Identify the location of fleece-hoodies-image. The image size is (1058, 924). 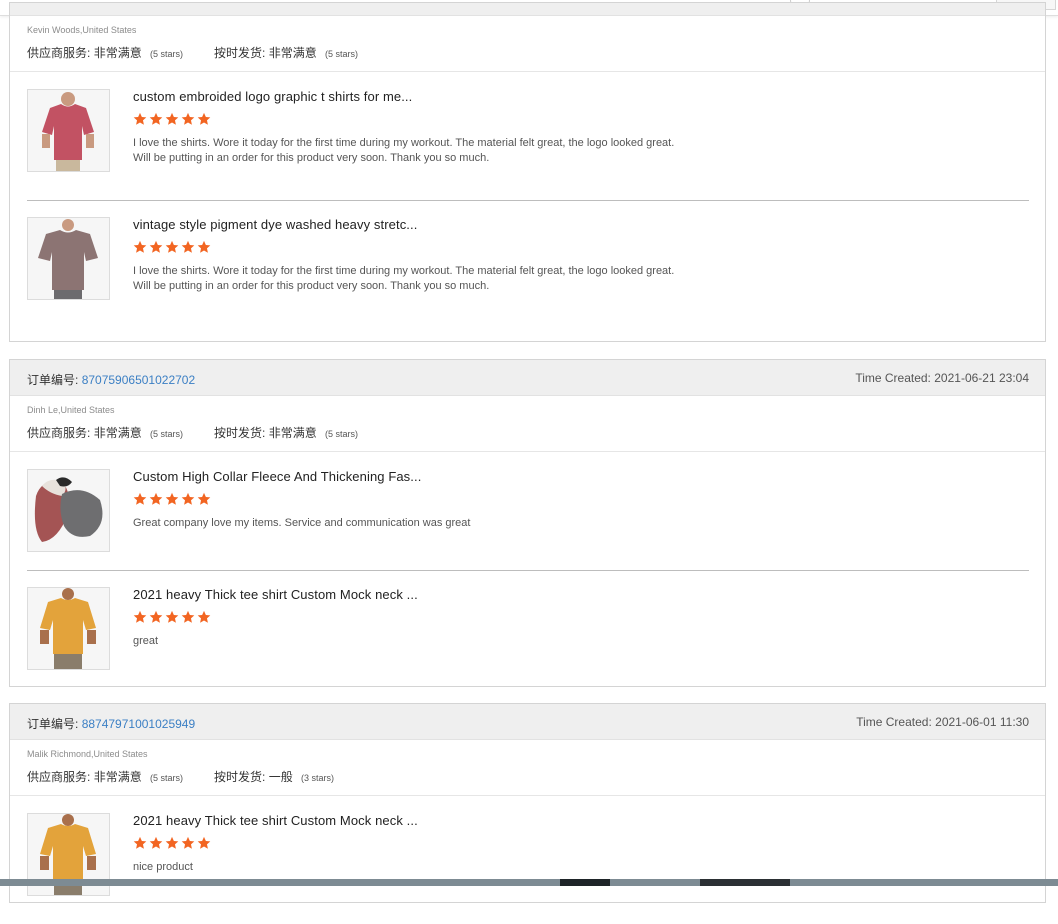
(68, 510).